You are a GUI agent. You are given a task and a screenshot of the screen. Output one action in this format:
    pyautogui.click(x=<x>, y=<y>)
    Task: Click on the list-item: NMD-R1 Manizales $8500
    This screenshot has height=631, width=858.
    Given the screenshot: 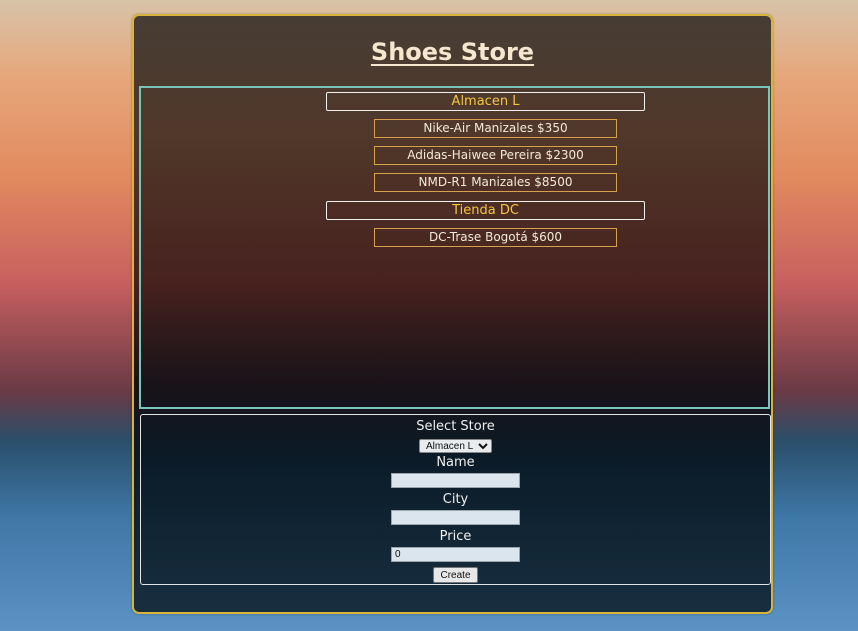 What is the action you would take?
    pyautogui.click(x=495, y=182)
    